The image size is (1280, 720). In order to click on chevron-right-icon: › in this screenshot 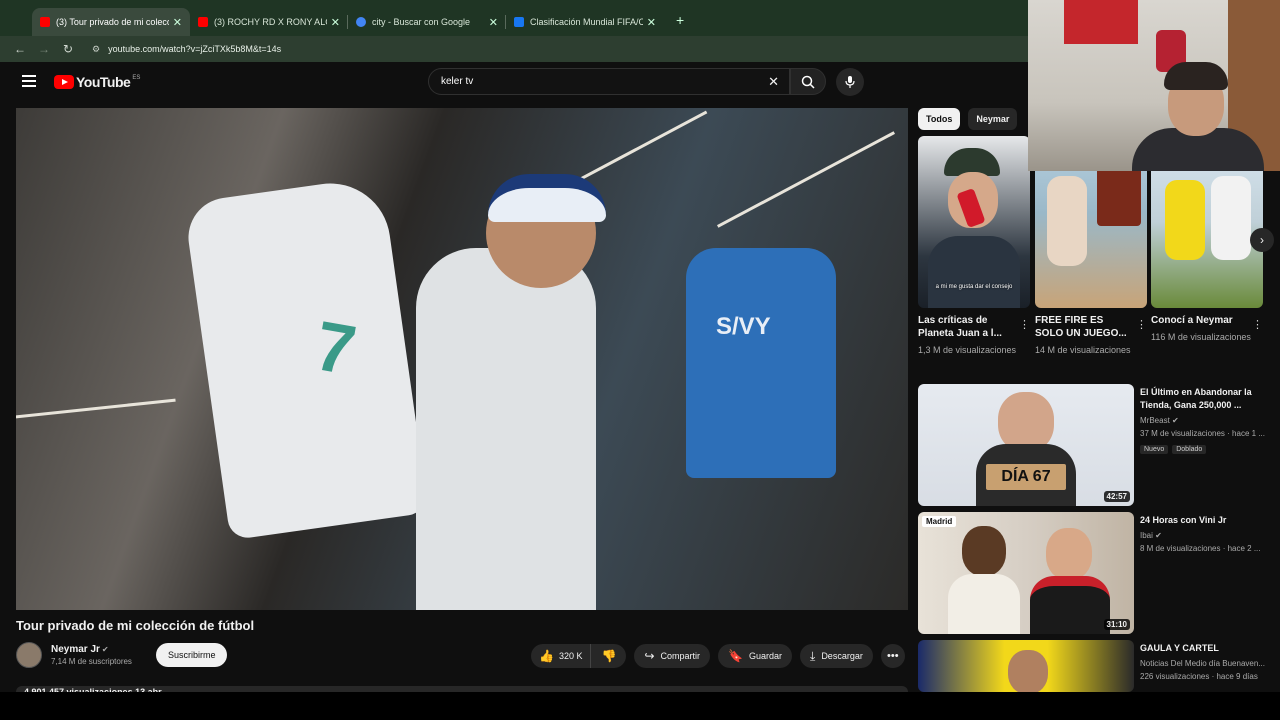, I will do `click(1262, 240)`.